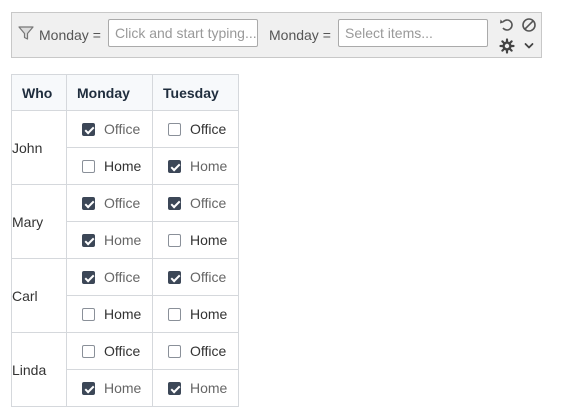  Describe the element at coordinates (39, 92) in the screenshot. I see `header-who: Who` at that location.